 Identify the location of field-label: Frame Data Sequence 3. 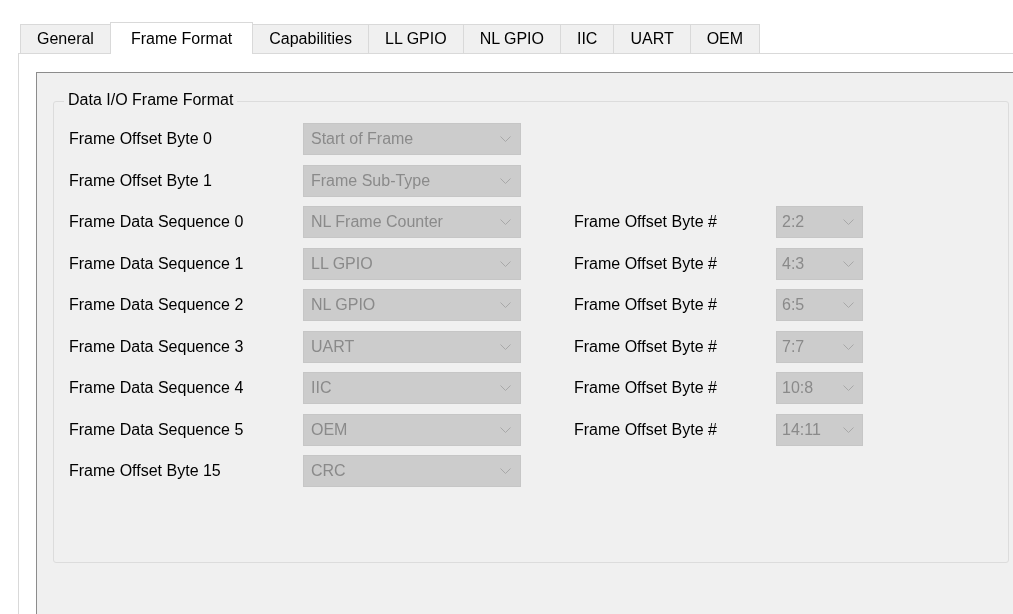
(157, 346).